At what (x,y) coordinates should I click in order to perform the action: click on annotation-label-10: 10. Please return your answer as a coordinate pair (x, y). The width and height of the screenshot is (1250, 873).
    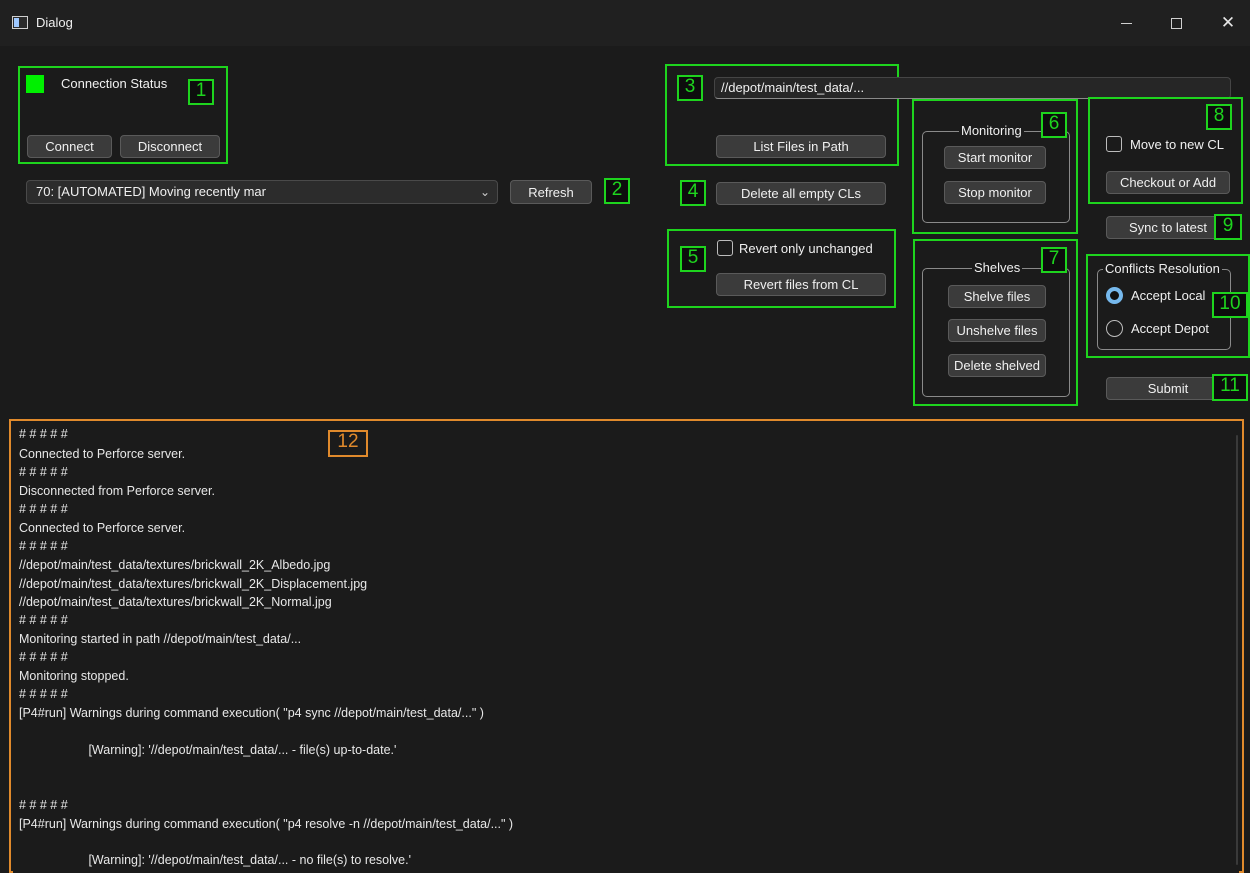
    Looking at the image, I should click on (1230, 305).